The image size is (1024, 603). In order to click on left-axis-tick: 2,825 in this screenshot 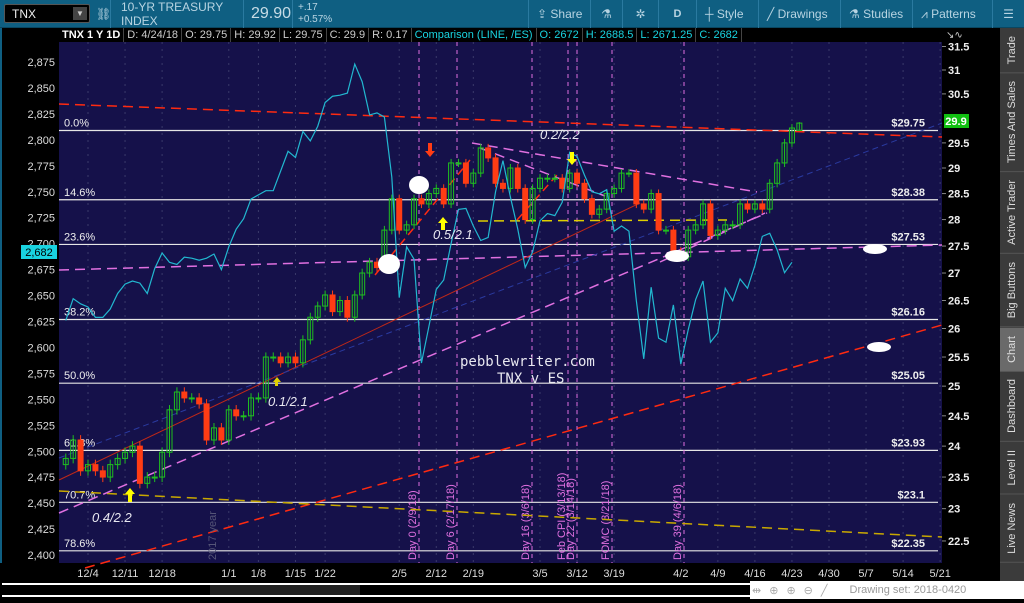, I will do `click(41, 115)`.